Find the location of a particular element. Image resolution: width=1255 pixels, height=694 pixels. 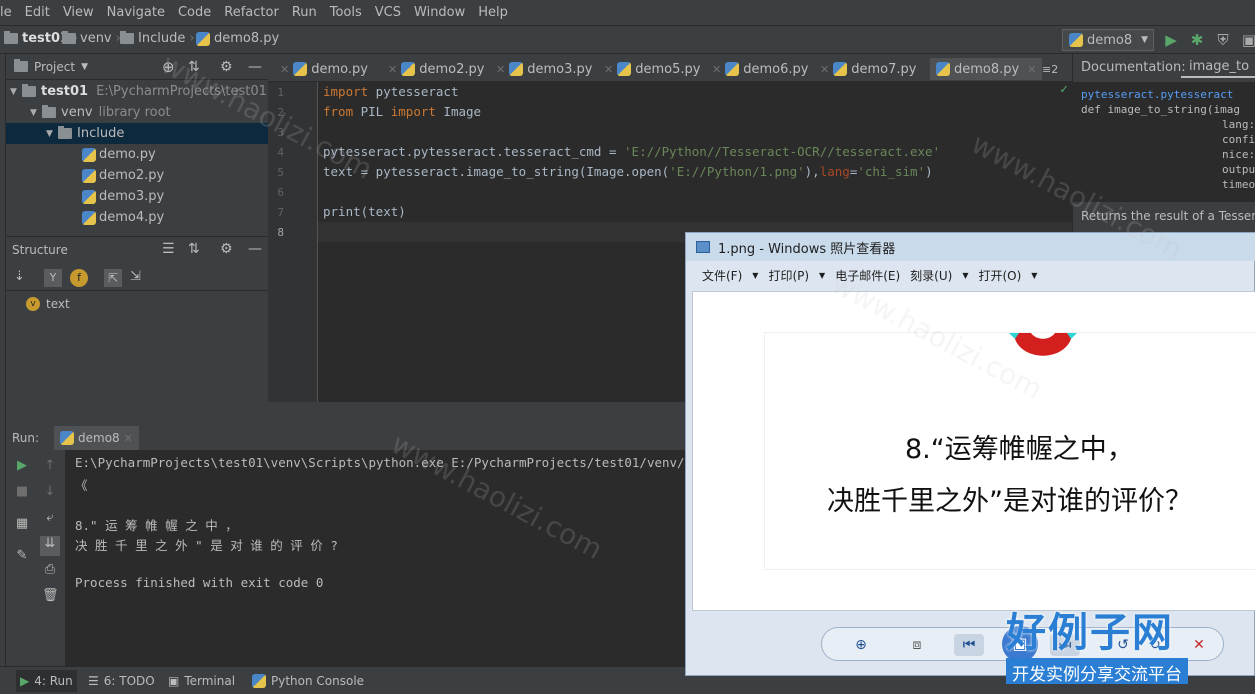

terminal-tool-button: ▣ Terminal is located at coordinates (201, 681).